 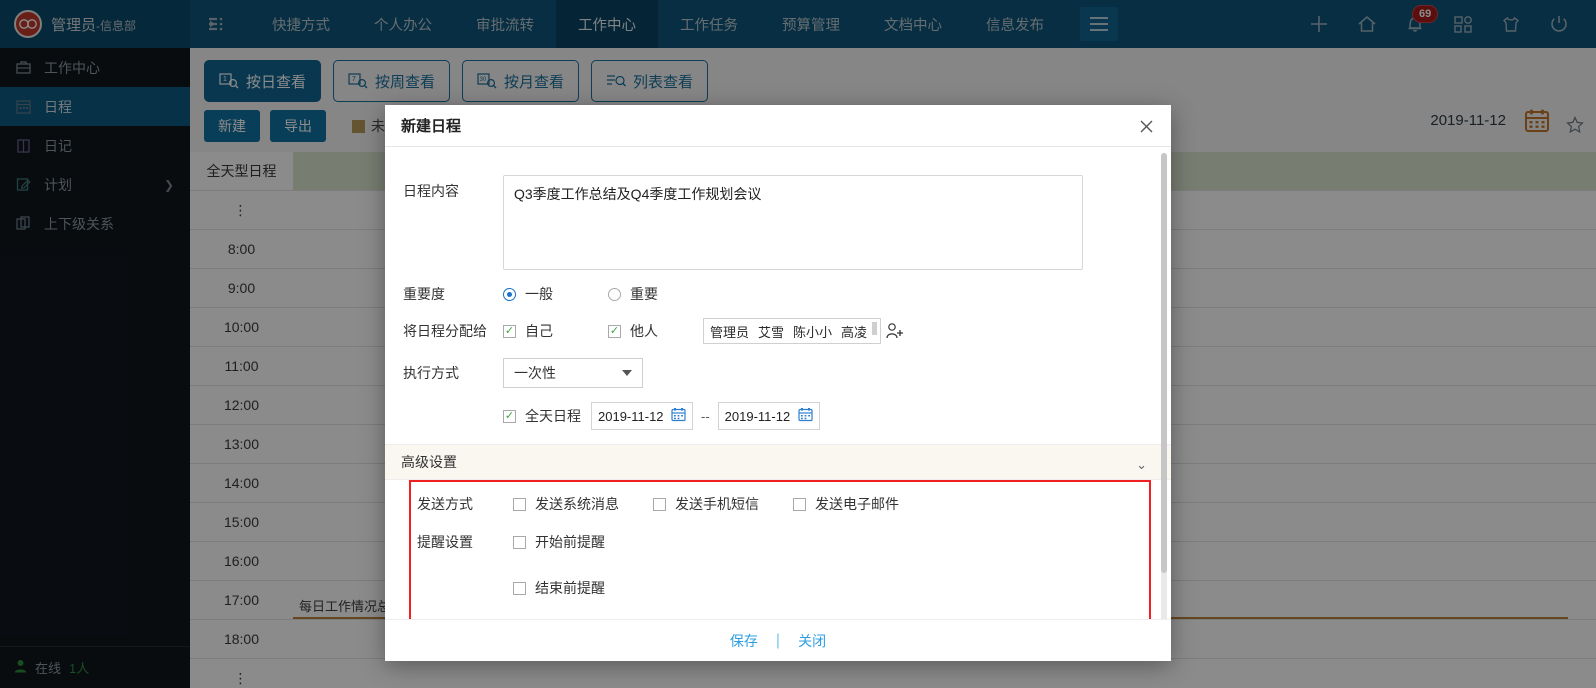 What do you see at coordinates (573, 373) in the screenshot?
I see `exec-mode-select: 一次性` at bounding box center [573, 373].